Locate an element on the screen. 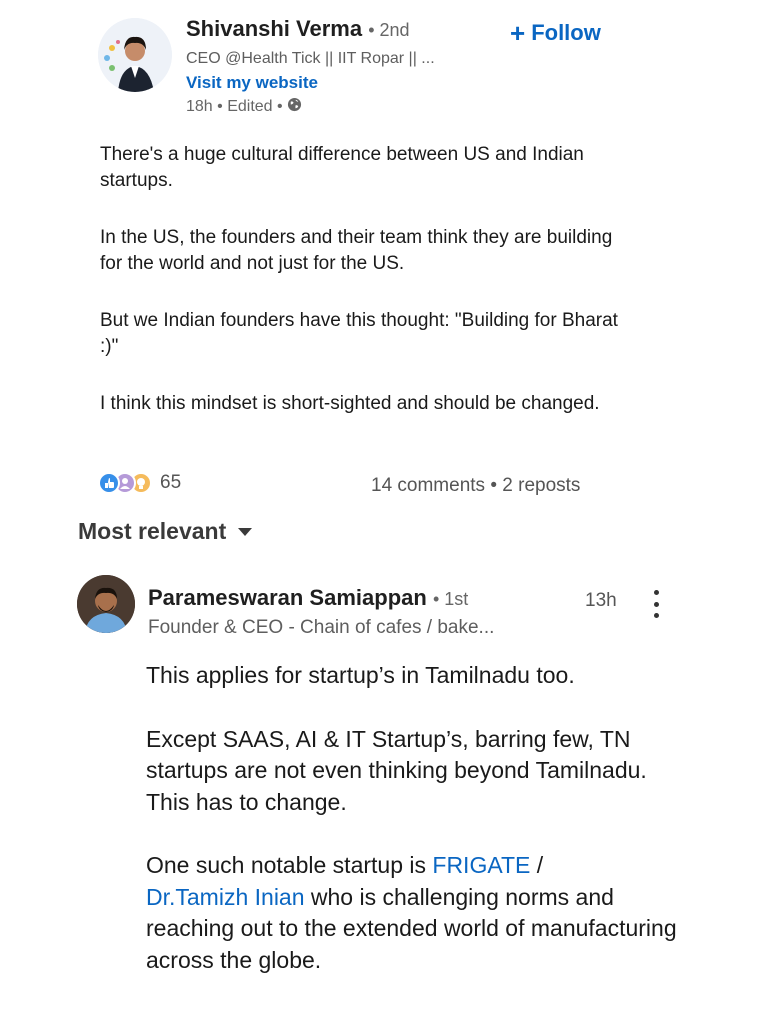 Image resolution: width=777 pixels, height=1024 pixels. caret-down-icon is located at coordinates (245, 531).